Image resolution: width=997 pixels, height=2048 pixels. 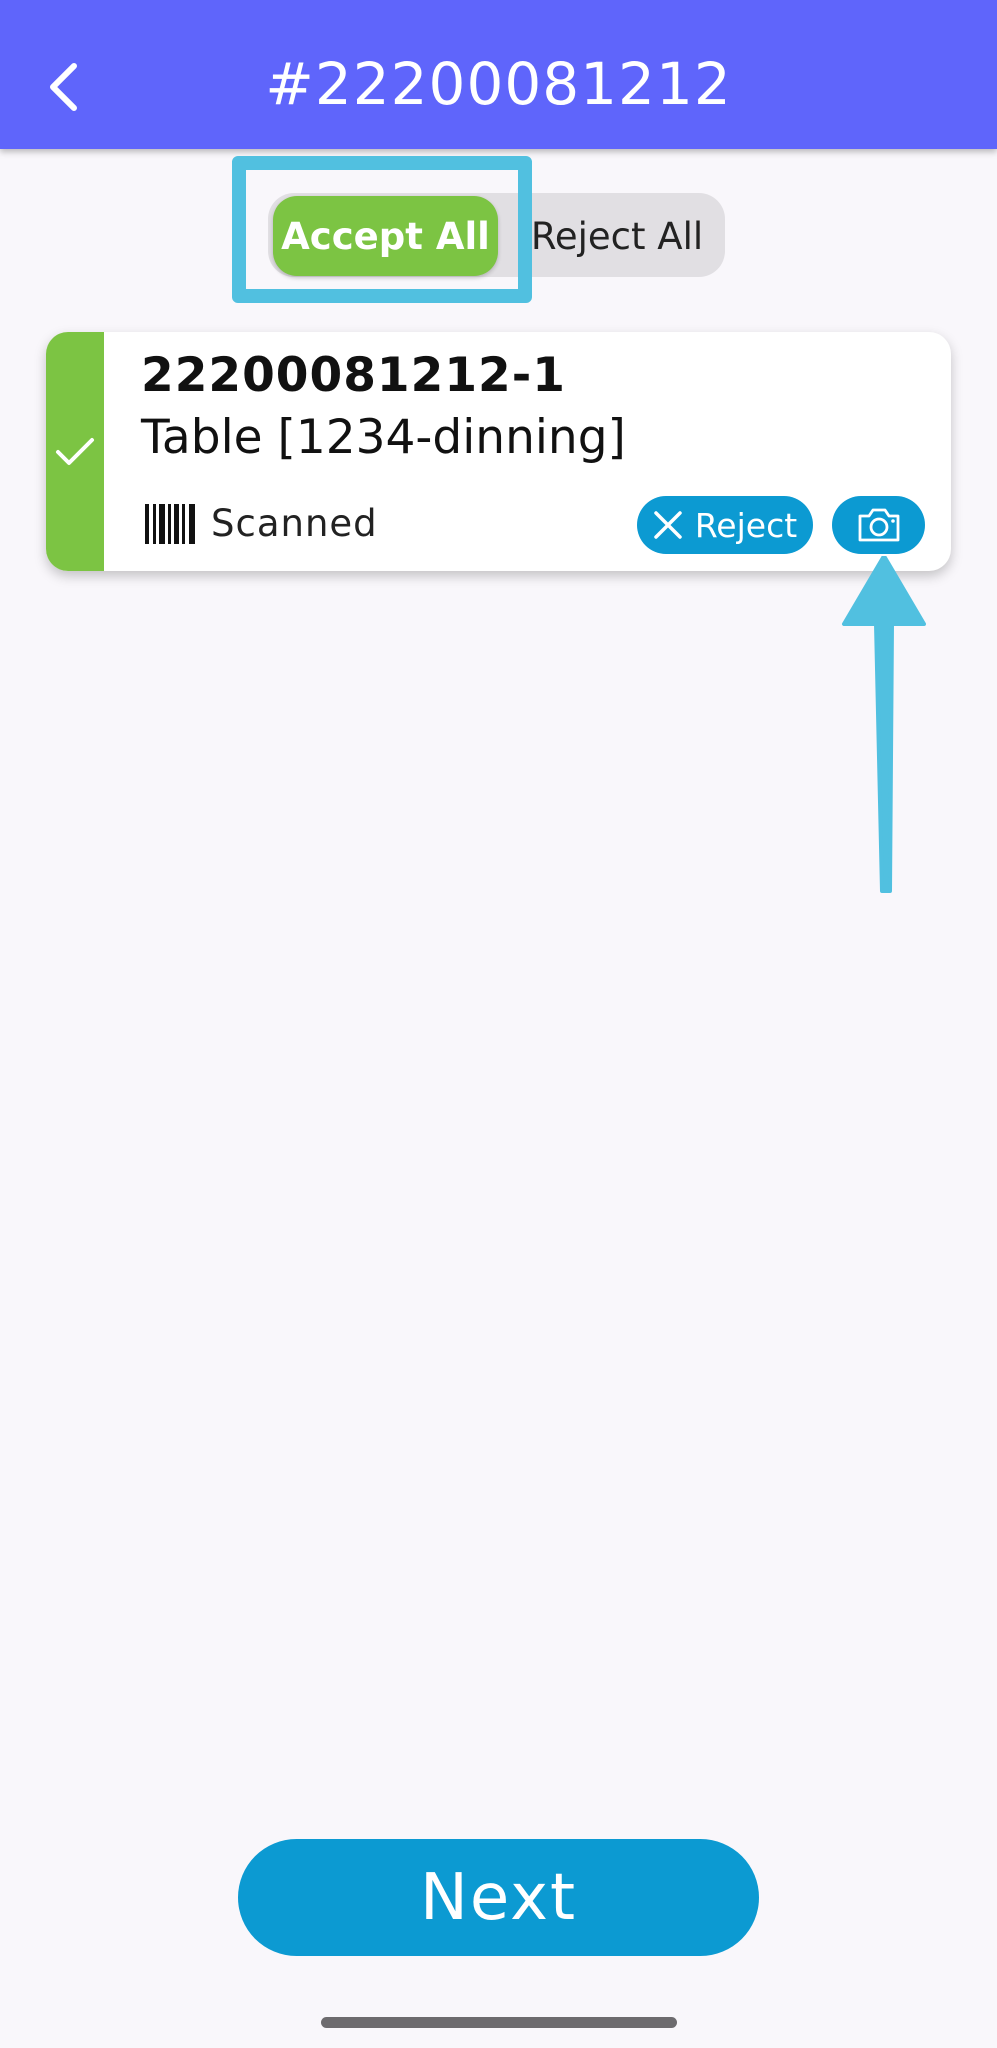 I want to click on item-id: 22200081212-1, so click(x=353, y=375).